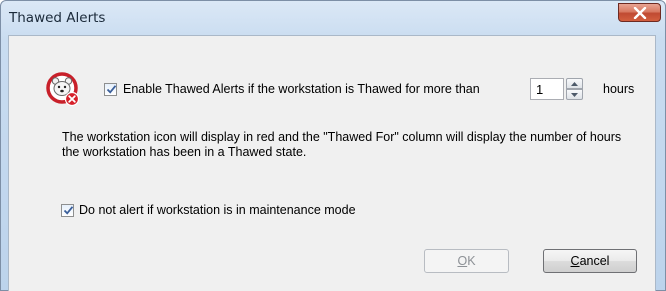  I want to click on close-button, so click(639, 12).